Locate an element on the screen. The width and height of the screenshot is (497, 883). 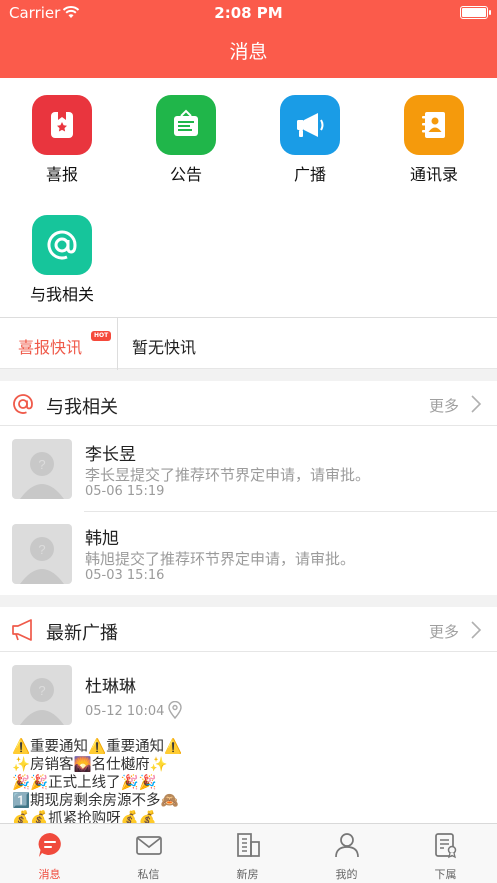
subordinate-doc-icon is located at coordinates (445, 846).